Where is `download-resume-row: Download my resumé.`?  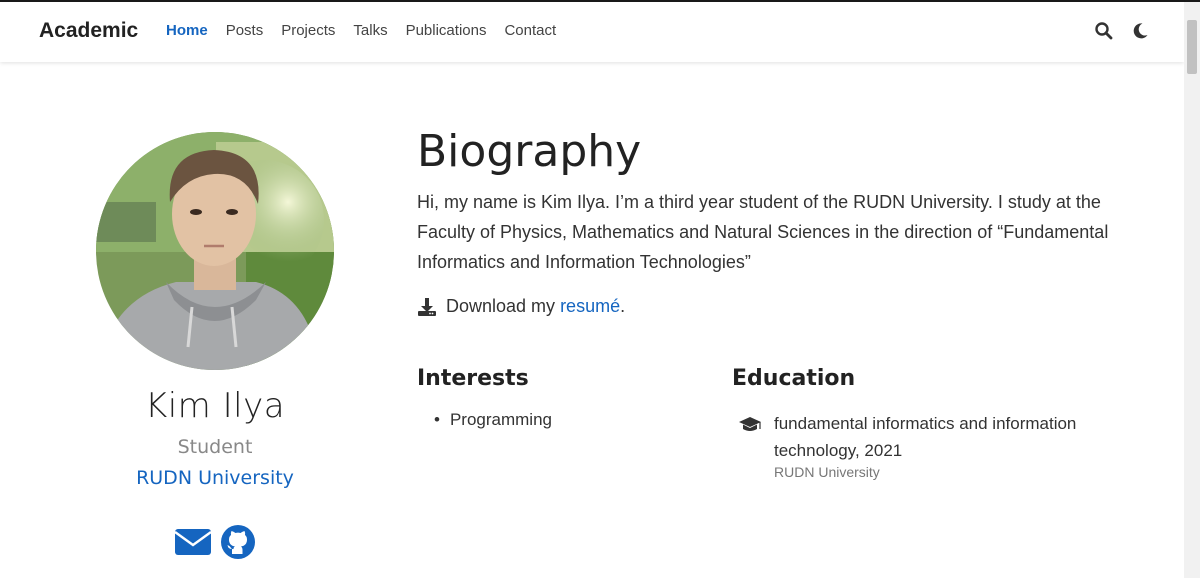 download-resume-row: Download my resumé. is located at coordinates (521, 306).